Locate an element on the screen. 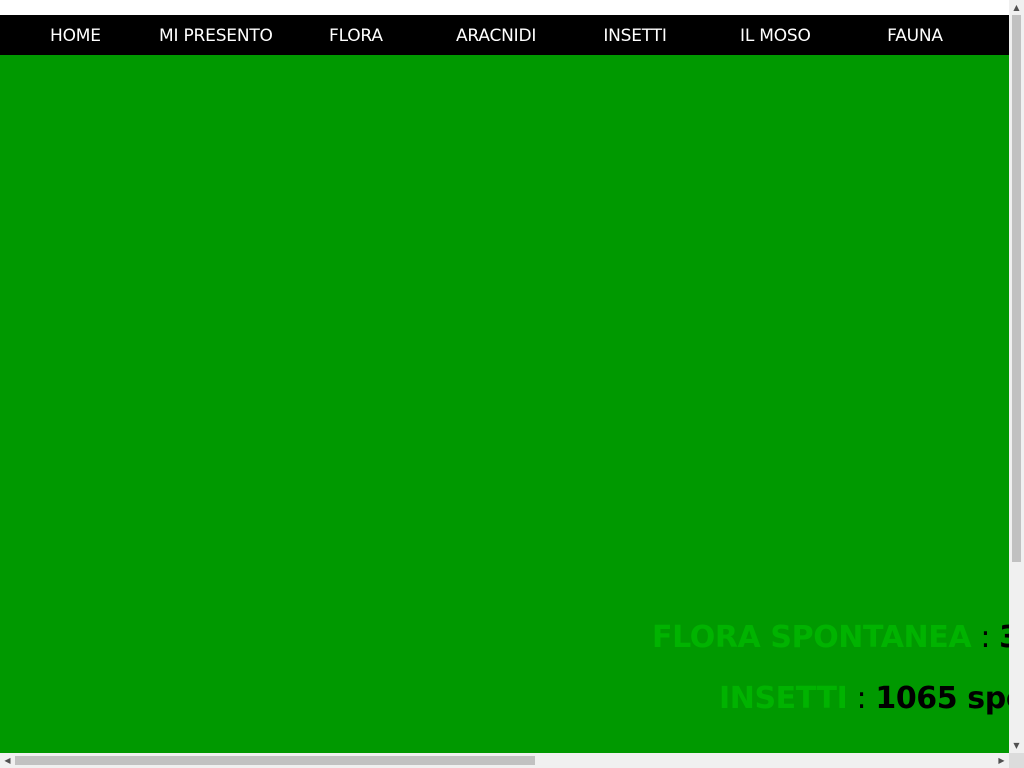  nav-mi-presento: MI PRESENTO is located at coordinates (216, 35).